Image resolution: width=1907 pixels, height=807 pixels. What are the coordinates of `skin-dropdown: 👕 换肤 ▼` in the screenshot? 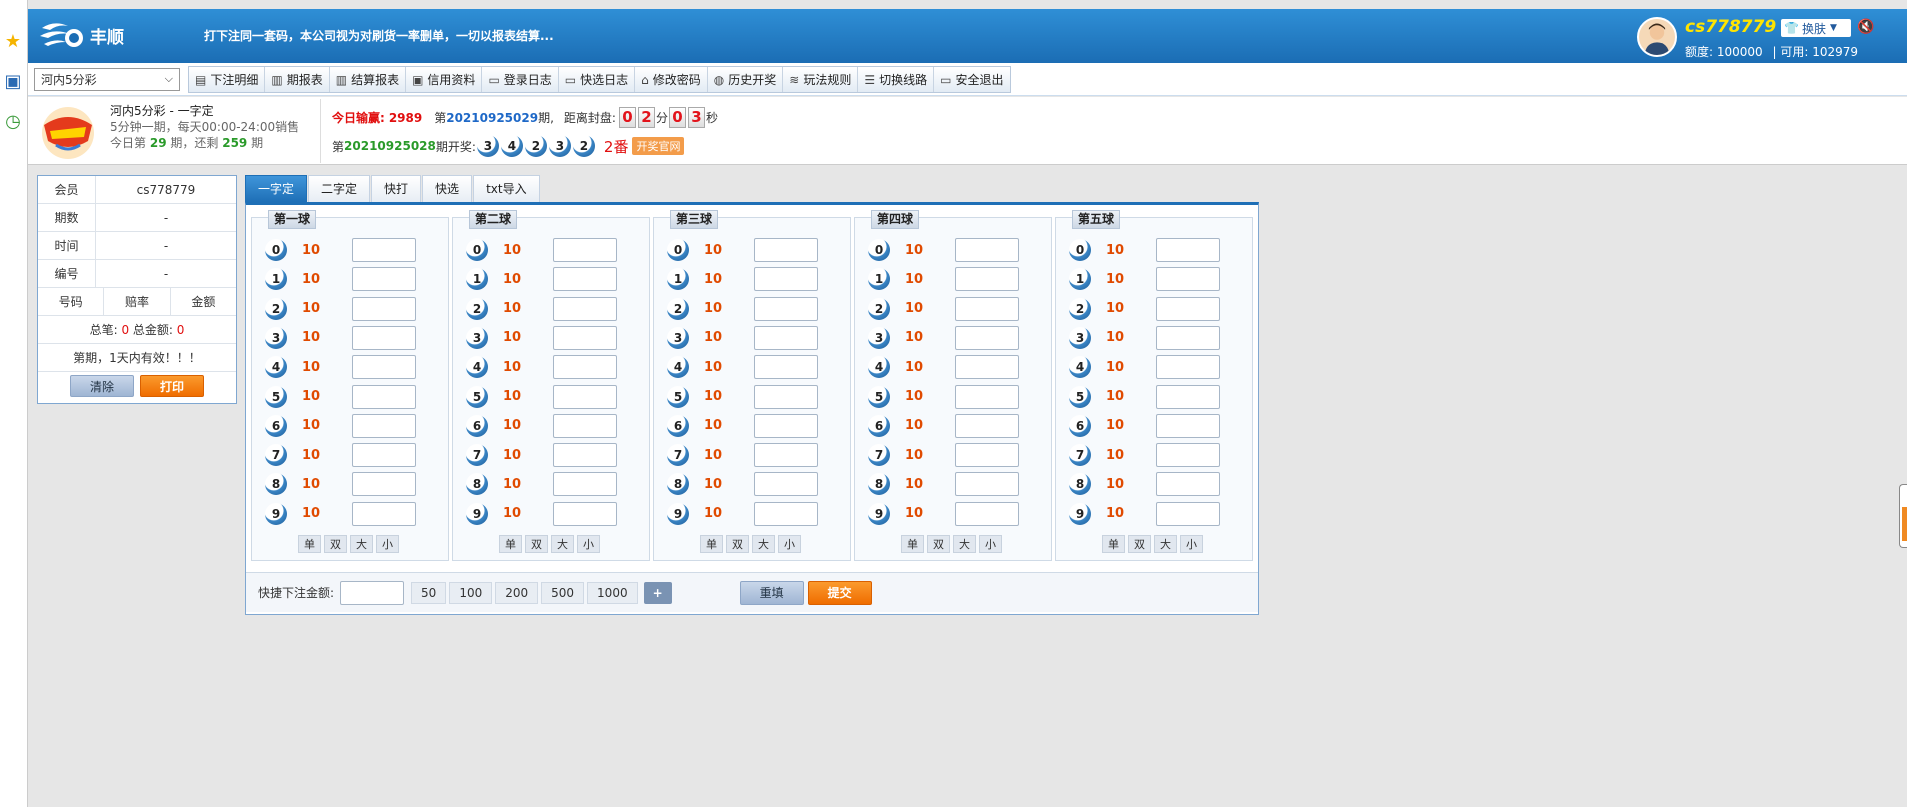 It's located at (1816, 28).